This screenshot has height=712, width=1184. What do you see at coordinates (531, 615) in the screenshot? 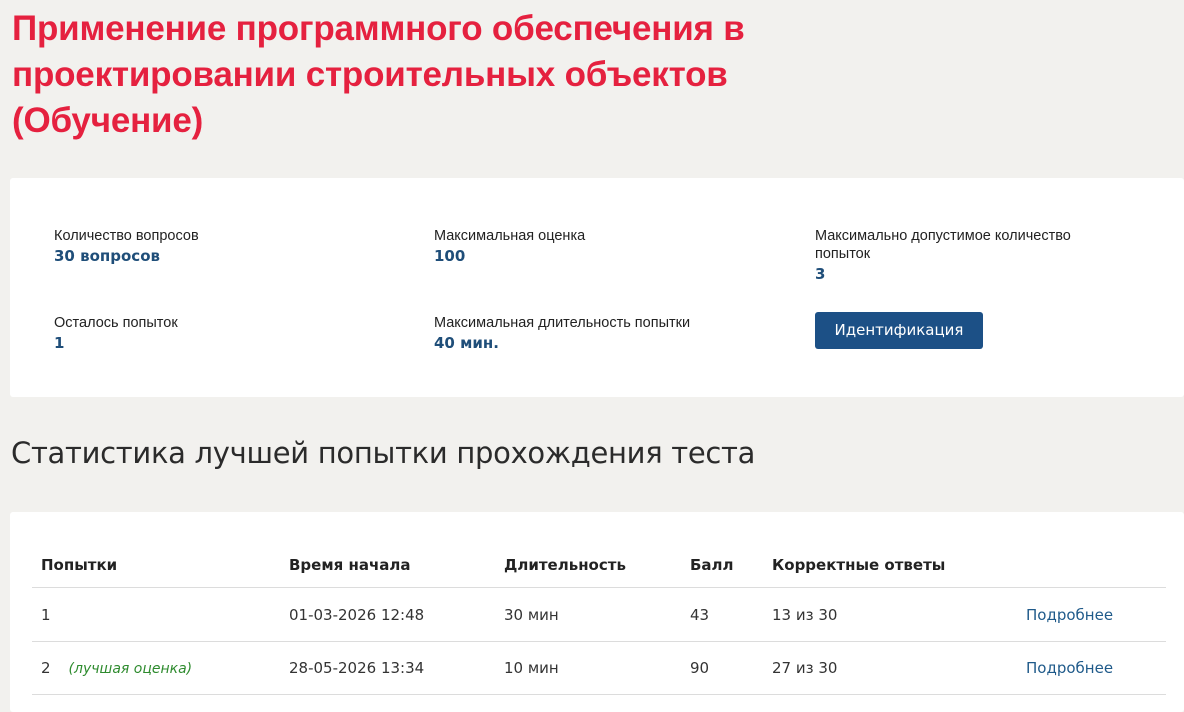
I see `duration-cell: 30 мин` at bounding box center [531, 615].